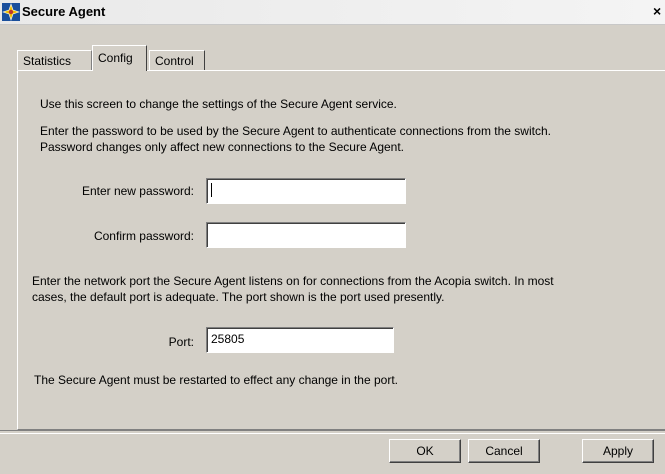 The height and width of the screenshot is (474, 665). What do you see at coordinates (177, 60) in the screenshot?
I see `tab-control: Control` at bounding box center [177, 60].